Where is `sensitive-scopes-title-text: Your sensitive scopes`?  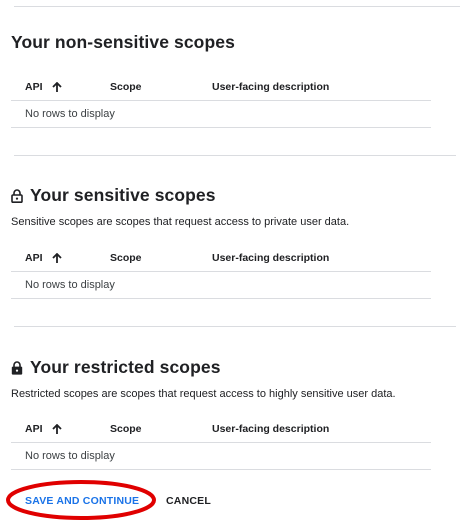
sensitive-scopes-title-text: Your sensitive scopes is located at coordinates (123, 195).